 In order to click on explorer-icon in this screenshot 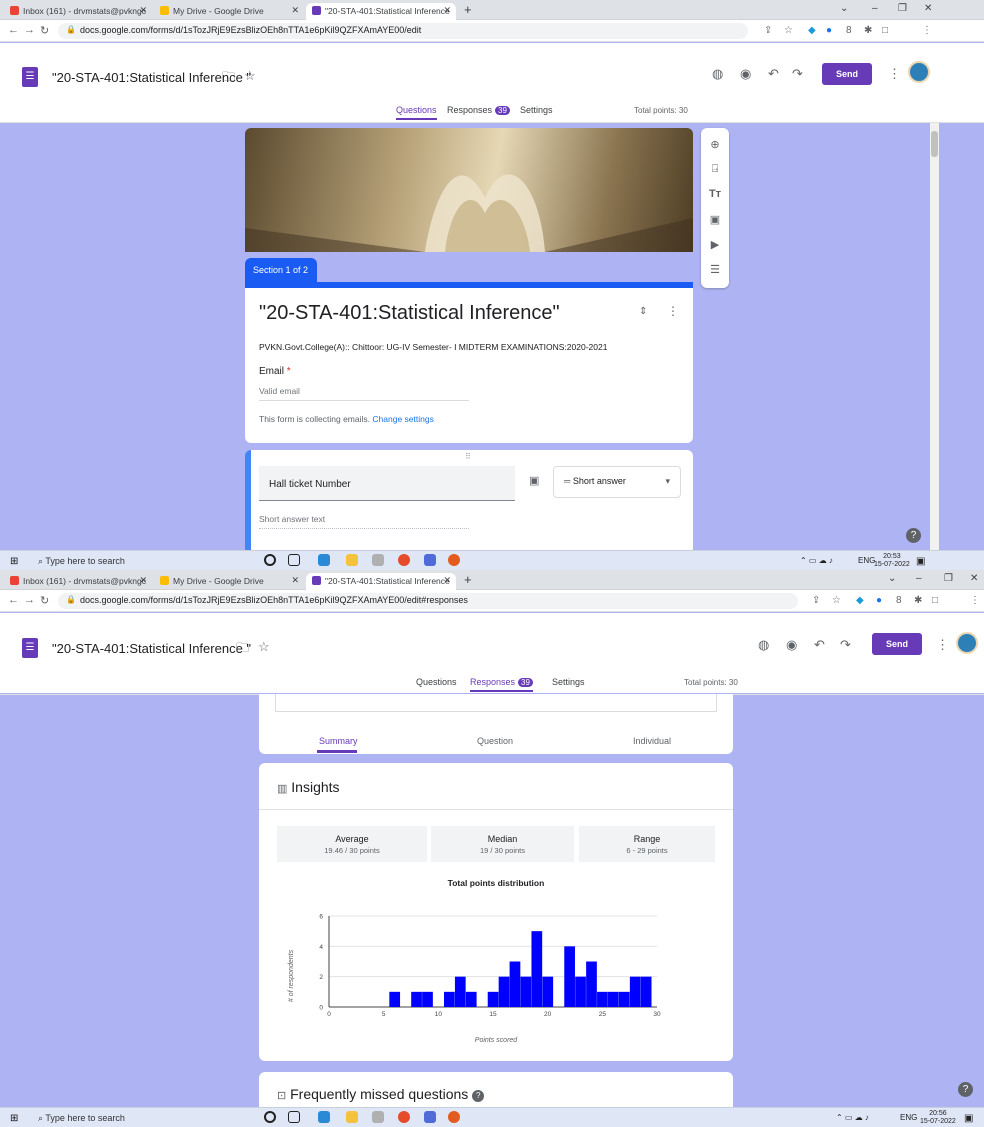, I will do `click(352, 1117)`.